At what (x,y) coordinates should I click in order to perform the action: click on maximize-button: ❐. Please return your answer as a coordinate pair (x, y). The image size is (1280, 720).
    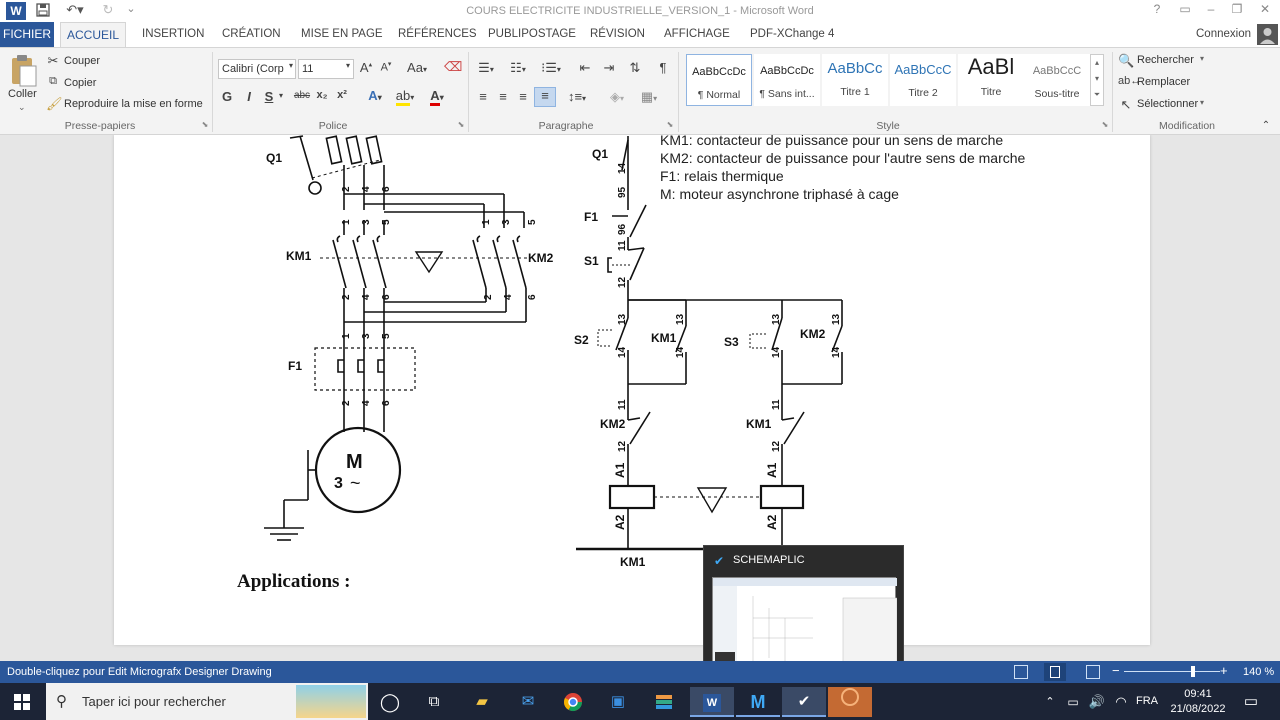
    Looking at the image, I should click on (1237, 11).